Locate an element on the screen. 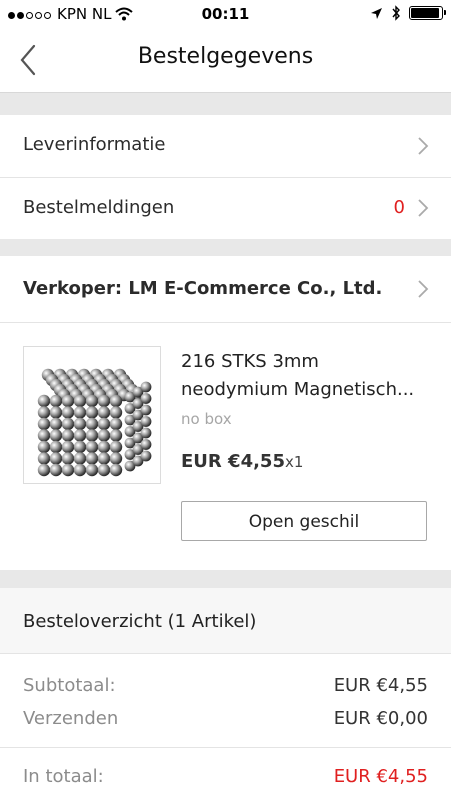  total-label: In totaal: is located at coordinates (63, 776).